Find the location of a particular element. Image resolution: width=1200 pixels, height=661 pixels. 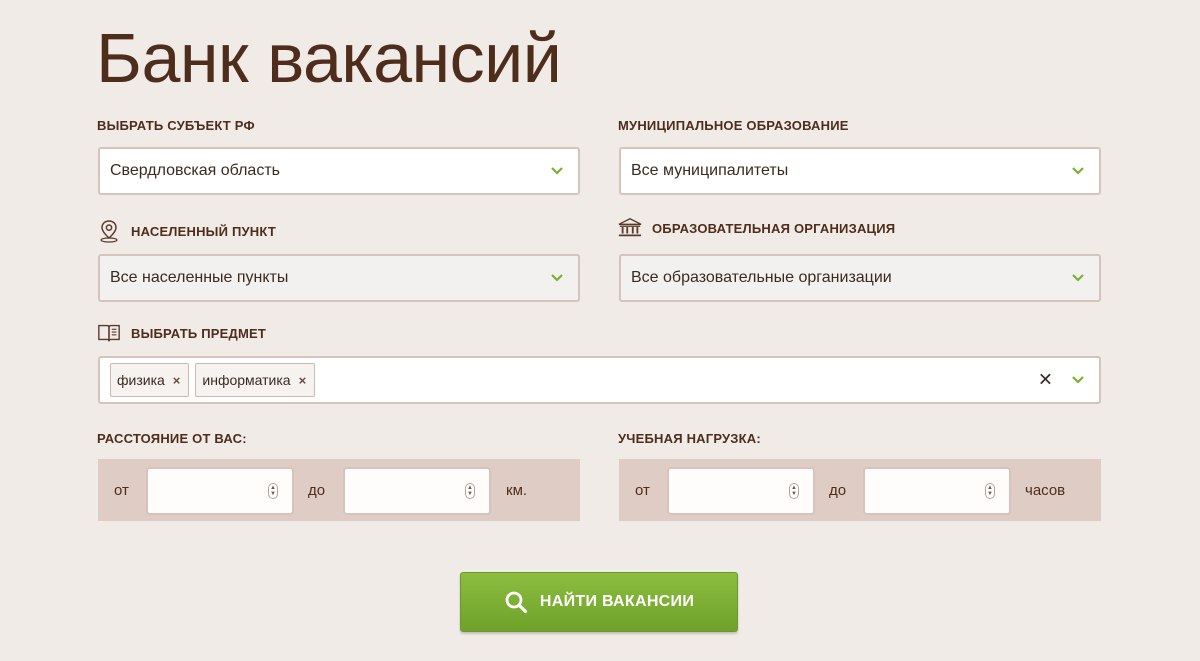

subject-tag: физика × is located at coordinates (150, 380).